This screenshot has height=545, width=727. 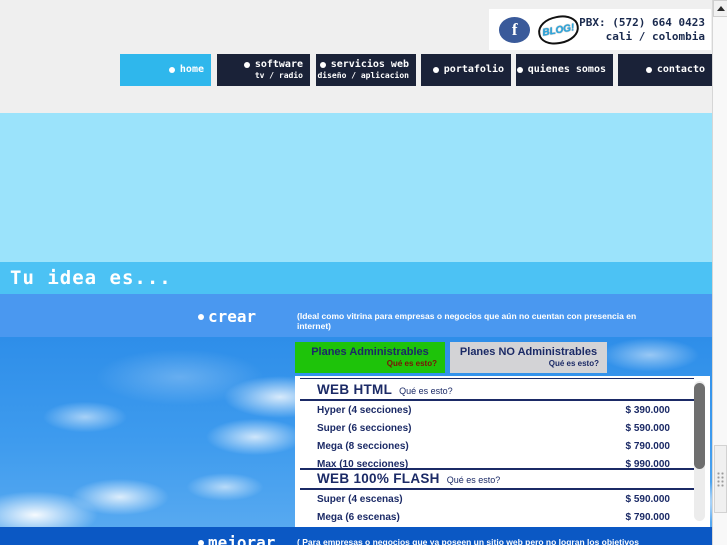 What do you see at coordinates (242, 539) in the screenshot?
I see `mejorar-label: mejorar` at bounding box center [242, 539].